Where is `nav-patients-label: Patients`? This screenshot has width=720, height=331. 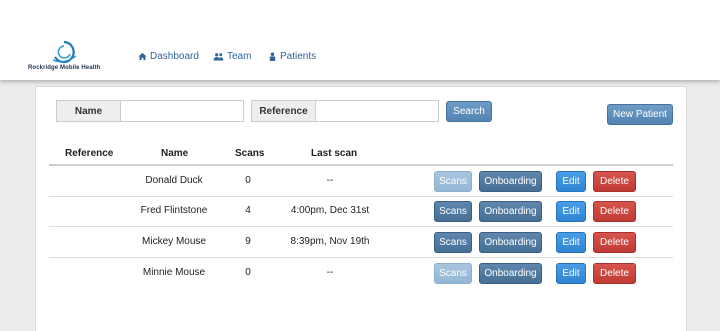 nav-patients-label: Patients is located at coordinates (298, 56).